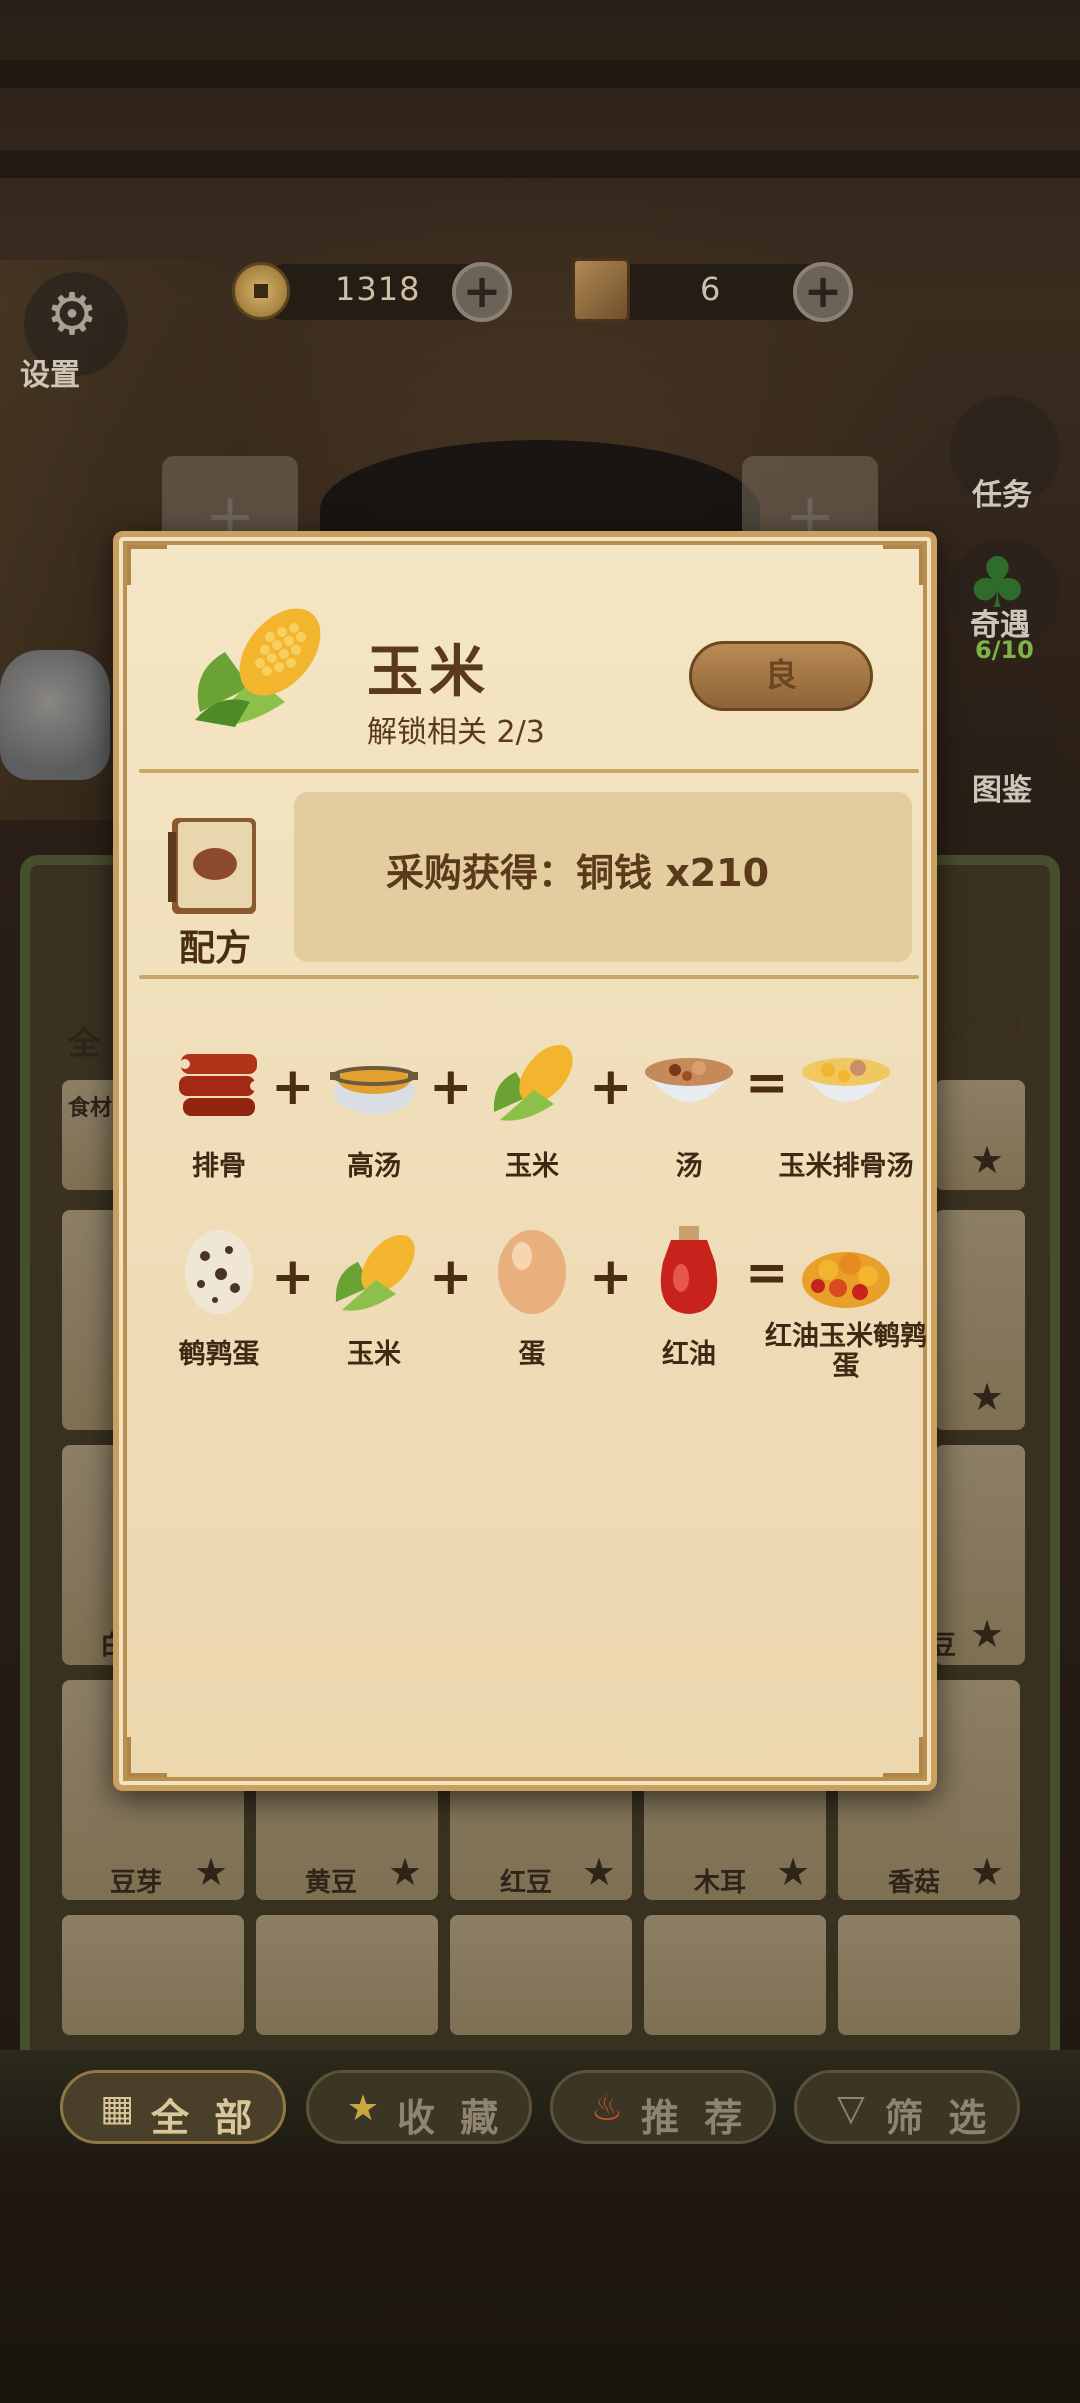 Image resolution: width=1080 pixels, height=2403 pixels. What do you see at coordinates (84, 1041) in the screenshot?
I see `filter-all-chip: 全` at bounding box center [84, 1041].